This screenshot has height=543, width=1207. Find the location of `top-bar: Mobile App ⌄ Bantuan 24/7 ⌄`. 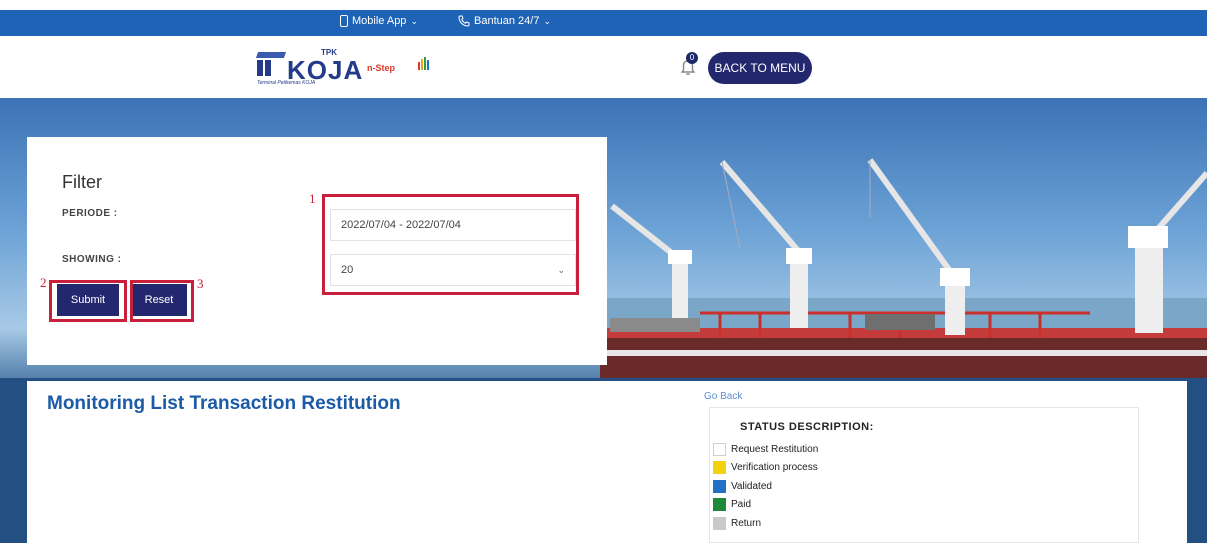

top-bar: Mobile App ⌄ Bantuan 24/7 ⌄ is located at coordinates (603, 23).